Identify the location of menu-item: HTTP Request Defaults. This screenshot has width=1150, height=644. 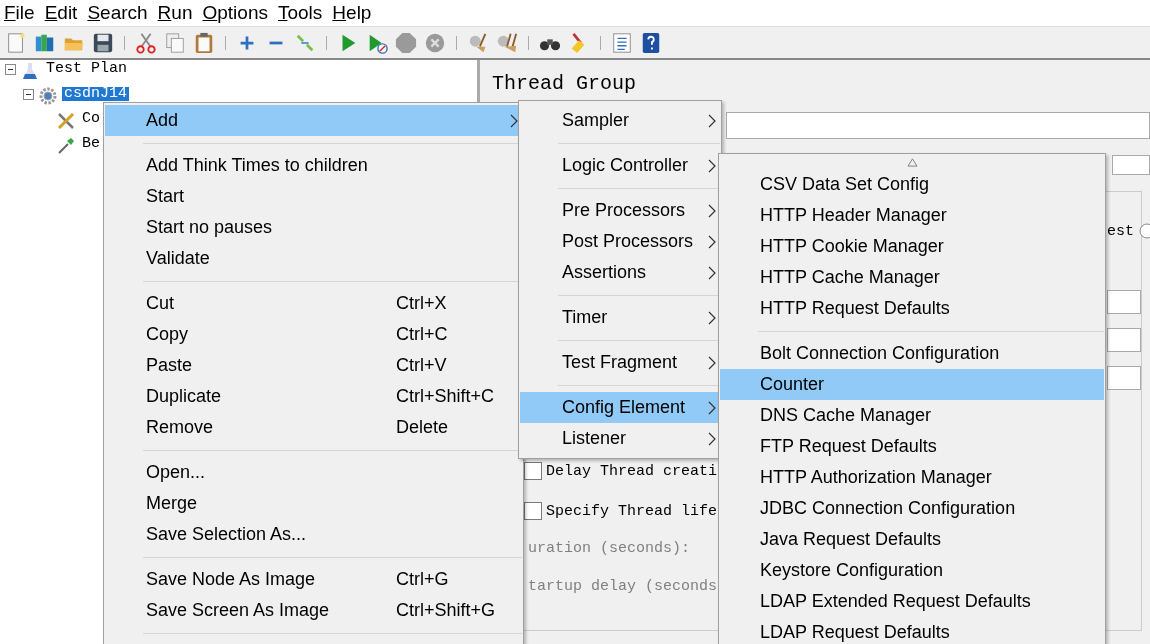
(912, 308).